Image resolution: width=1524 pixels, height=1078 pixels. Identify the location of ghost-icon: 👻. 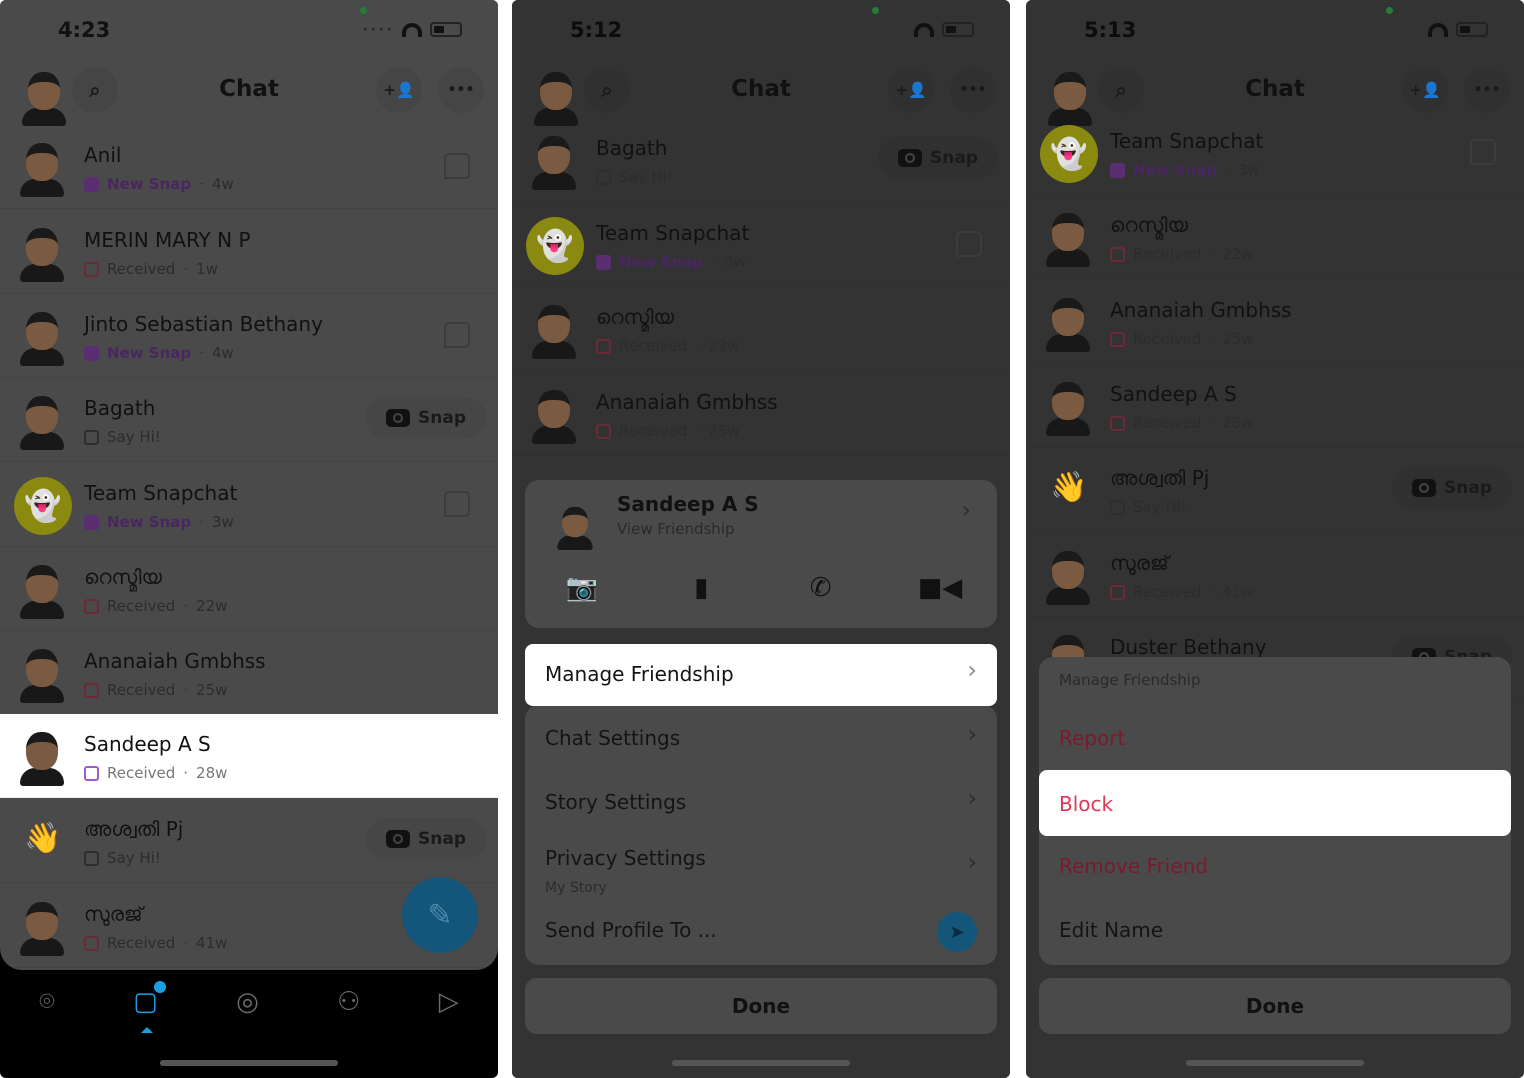
(43, 506).